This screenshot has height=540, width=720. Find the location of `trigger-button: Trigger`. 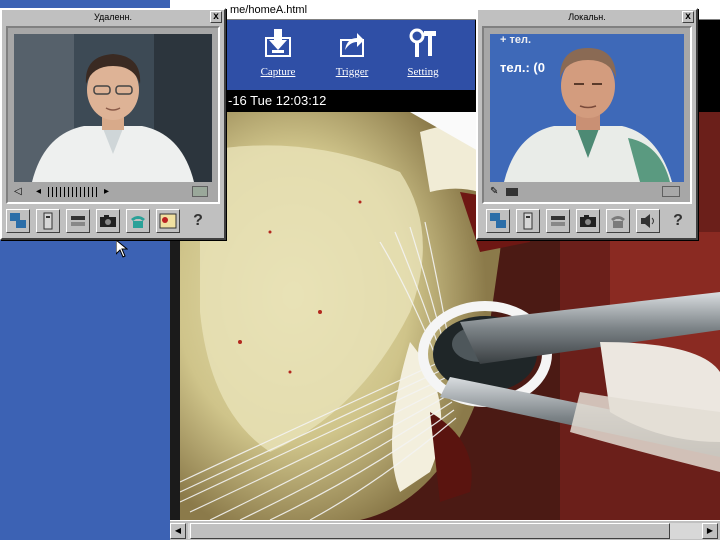

trigger-button: Trigger is located at coordinates (352, 54).